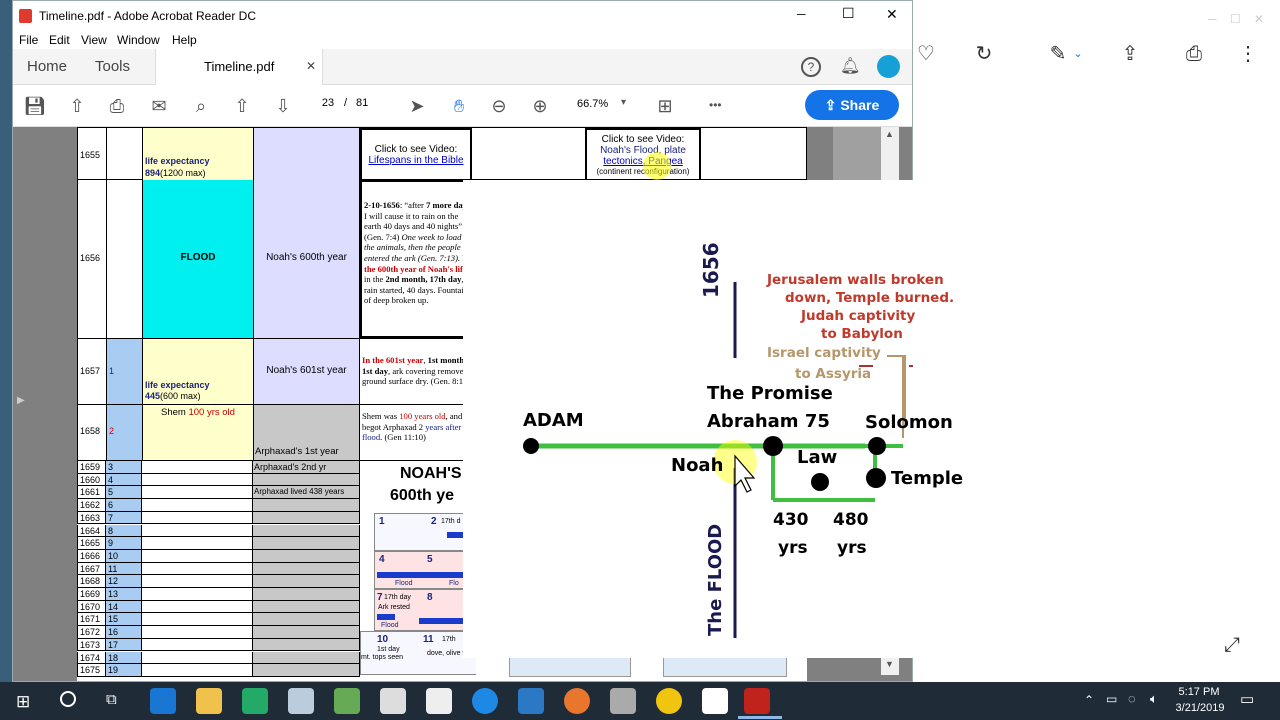 The width and height of the screenshot is (1280, 720). Describe the element at coordinates (592, 104) in the screenshot. I see `zoom-level-select: 66.7%` at that location.